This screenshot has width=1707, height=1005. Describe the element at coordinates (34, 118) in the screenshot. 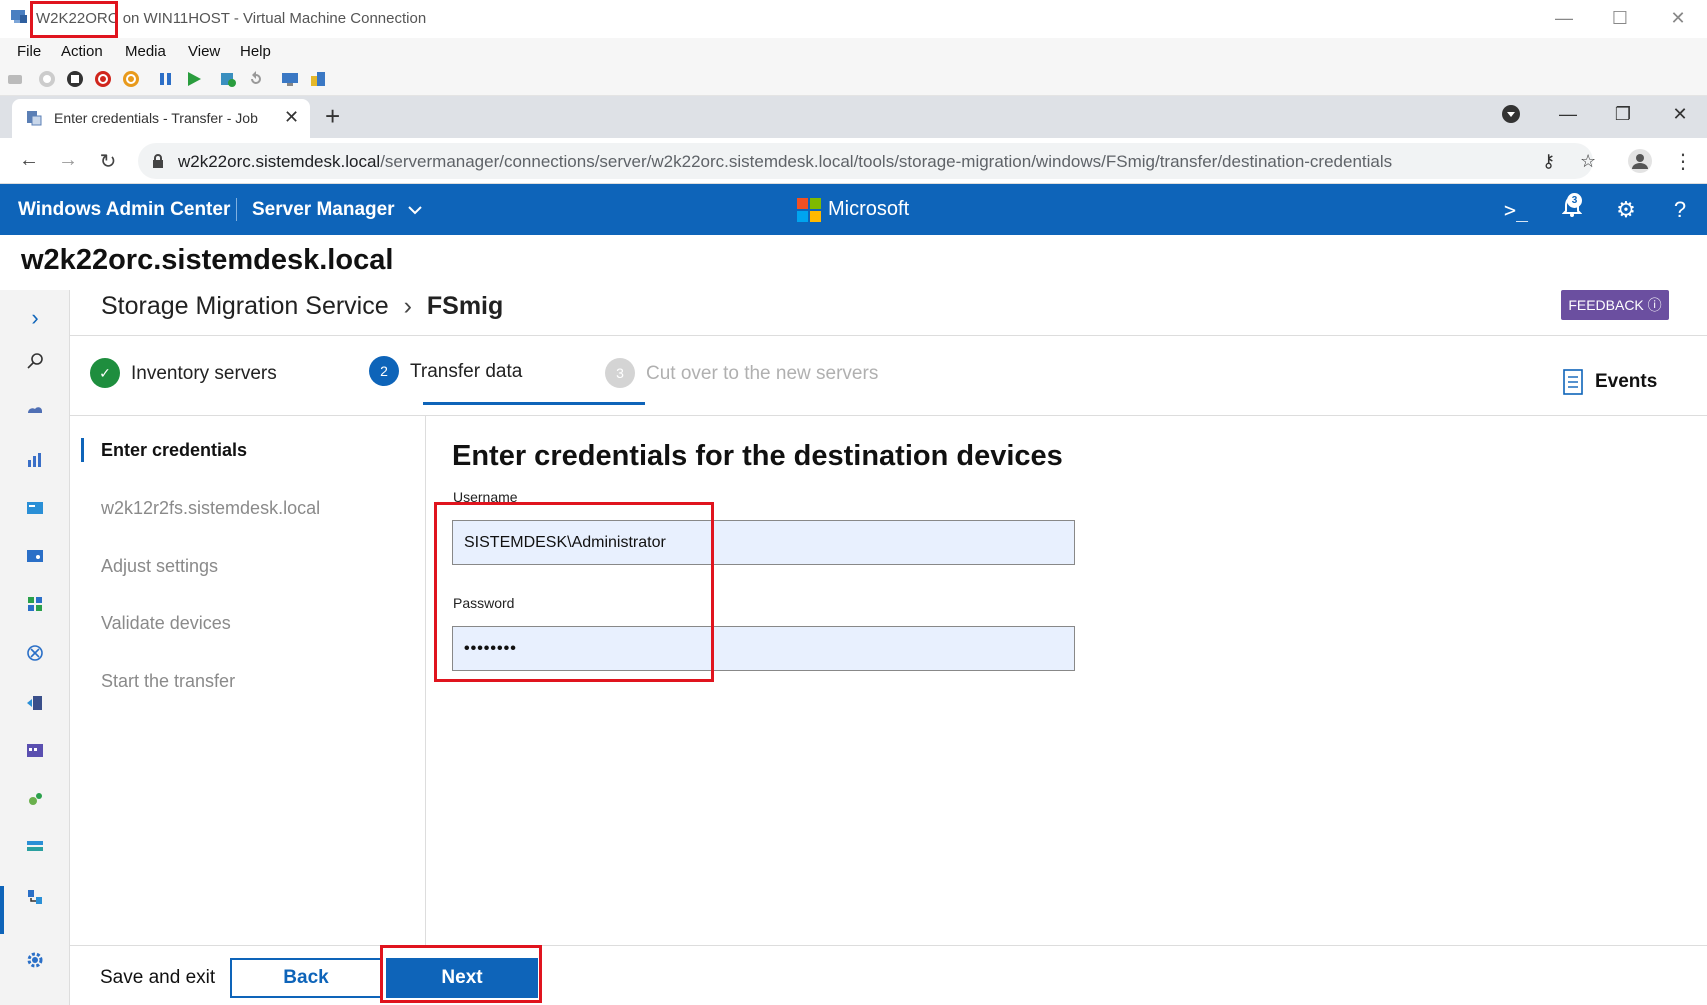

I see `wac-favicon` at that location.